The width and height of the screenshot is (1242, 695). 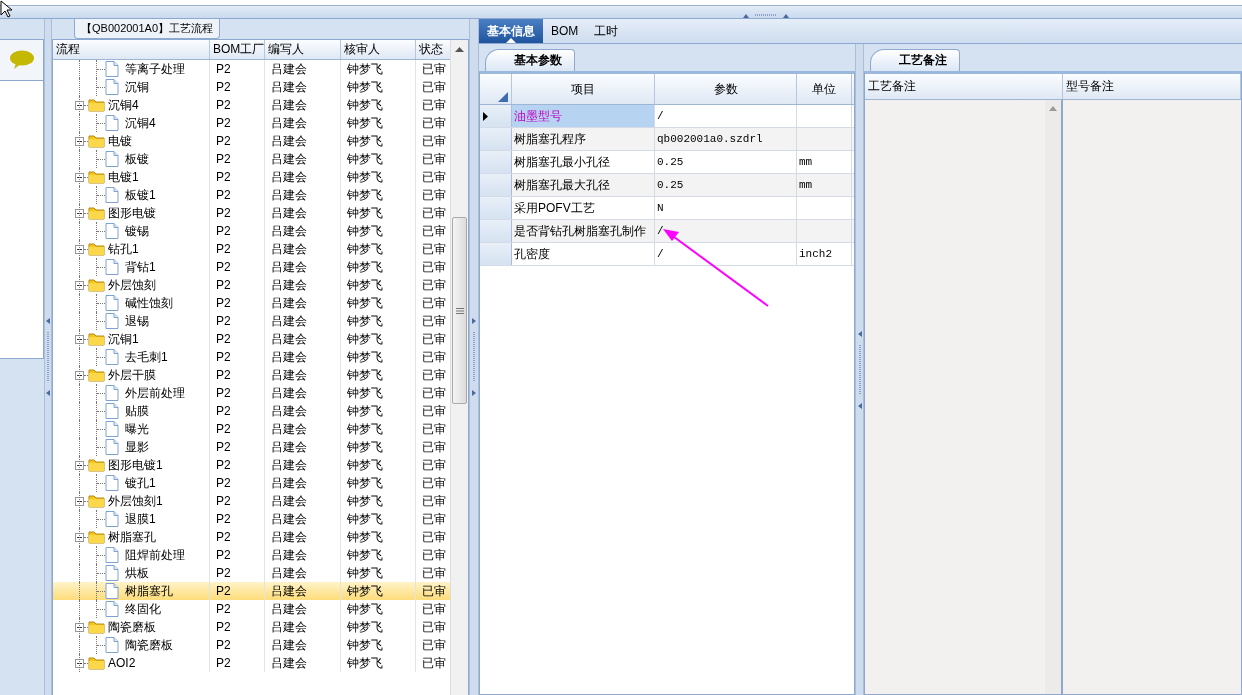 I want to click on column-header: 型号备注, so click(x=1152, y=86).